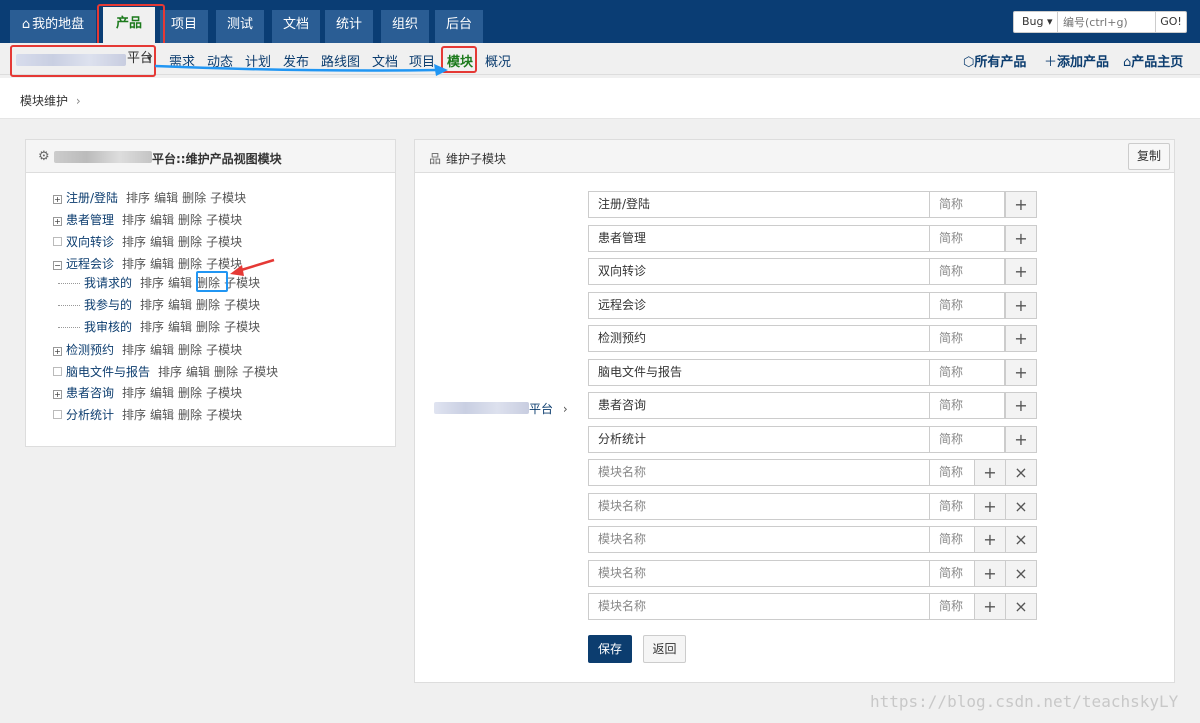 The image size is (1200, 723). What do you see at coordinates (664, 649) in the screenshot?
I see `back-button: 返回` at bounding box center [664, 649].